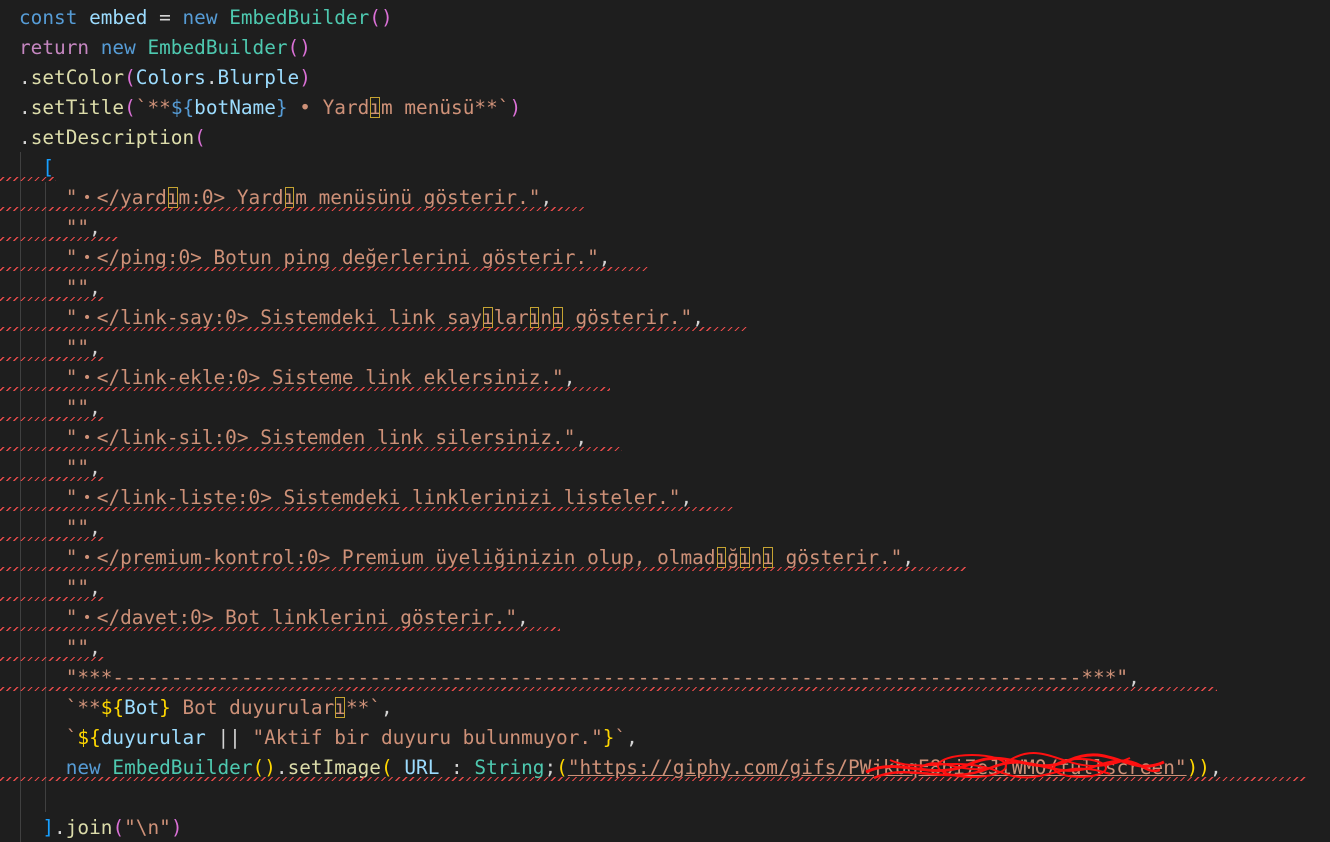 The width and height of the screenshot is (1330, 842). What do you see at coordinates (231, 197) in the screenshot?
I see `code-token: m:0> Yard` at bounding box center [231, 197].